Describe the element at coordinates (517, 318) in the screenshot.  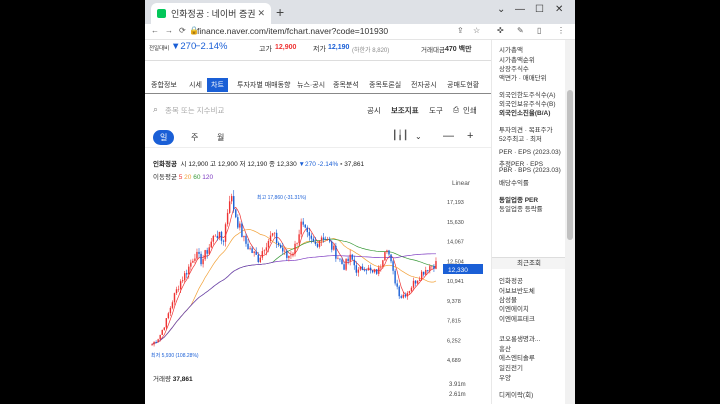
I see `recent-item: 이엔에프테크` at that location.